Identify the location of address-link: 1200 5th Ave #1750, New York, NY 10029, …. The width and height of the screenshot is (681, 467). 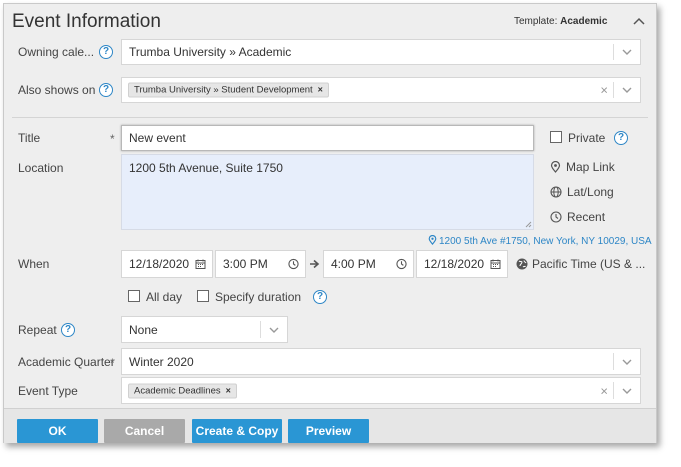
(540, 241).